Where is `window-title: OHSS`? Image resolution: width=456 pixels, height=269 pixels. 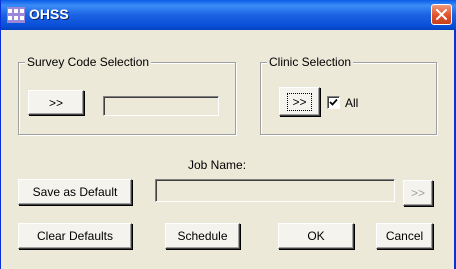 window-title: OHSS is located at coordinates (49, 14).